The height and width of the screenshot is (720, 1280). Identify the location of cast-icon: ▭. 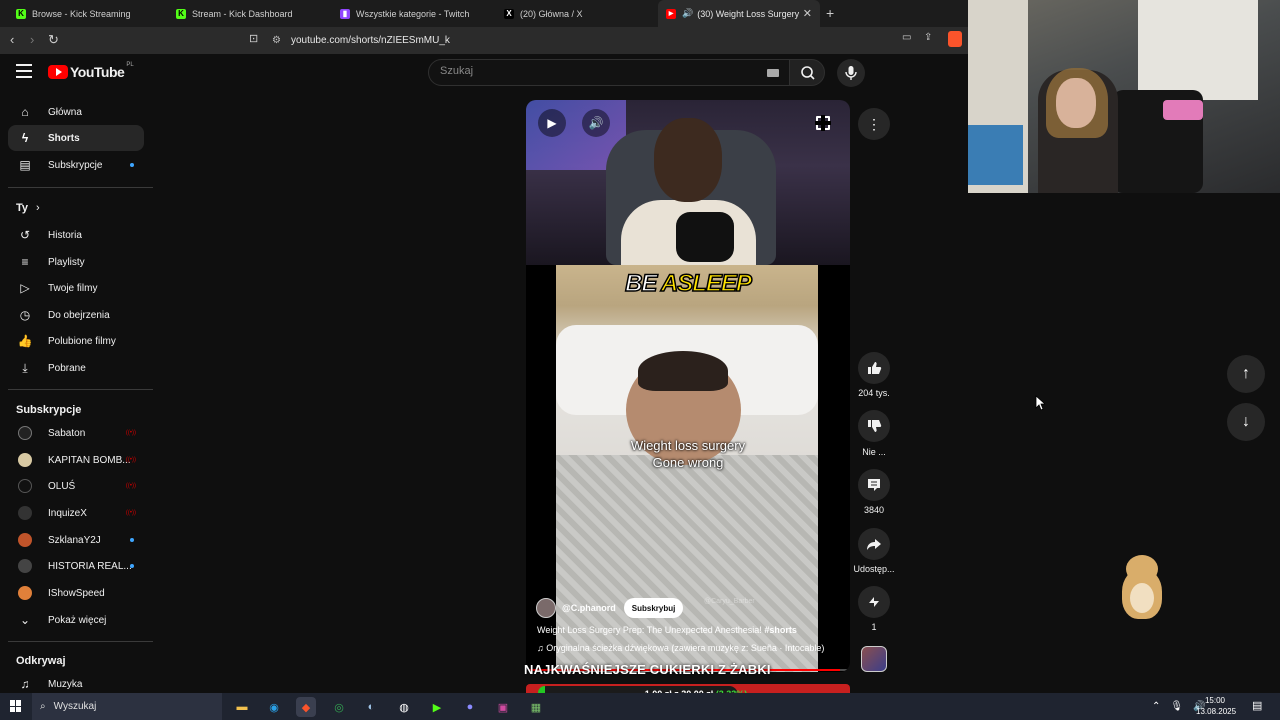
(906, 37).